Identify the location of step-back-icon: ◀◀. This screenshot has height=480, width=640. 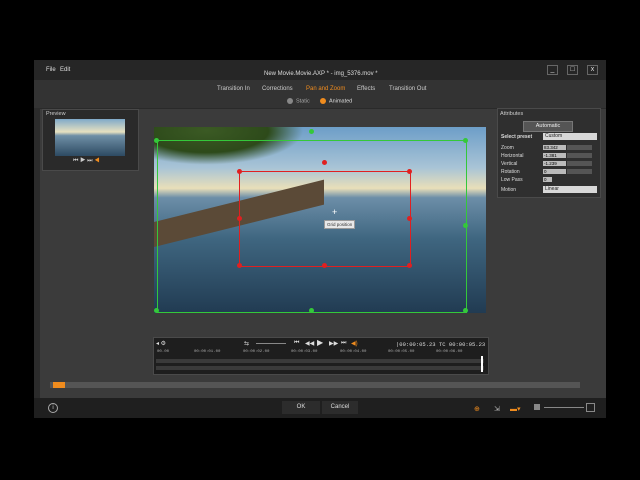
(309, 343).